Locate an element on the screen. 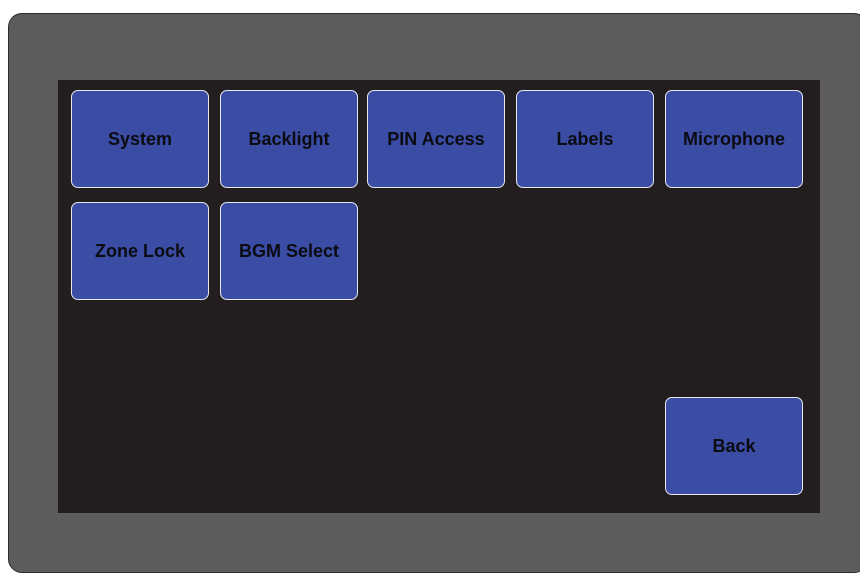  system-button-label: System is located at coordinates (140, 138).